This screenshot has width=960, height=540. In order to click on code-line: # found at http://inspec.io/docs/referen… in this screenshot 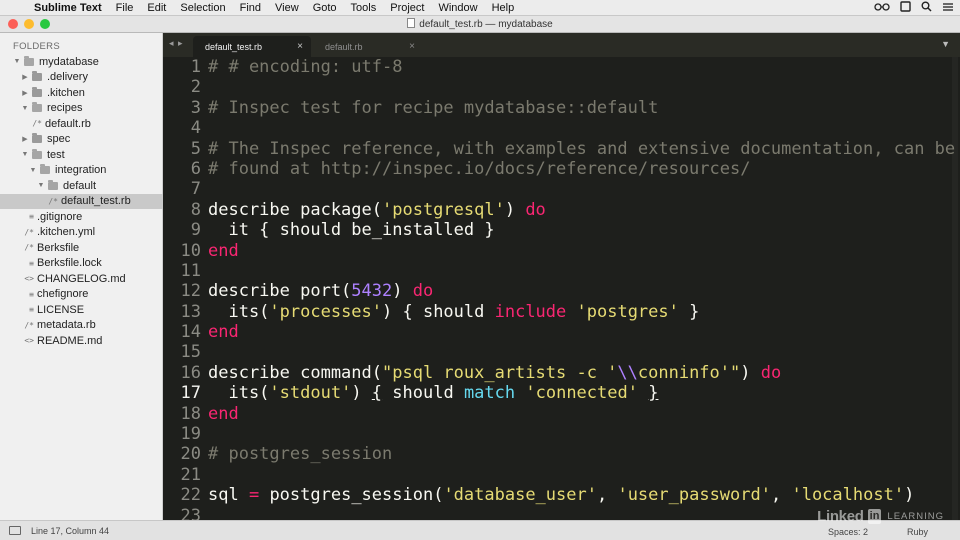, I will do `click(584, 169)`.